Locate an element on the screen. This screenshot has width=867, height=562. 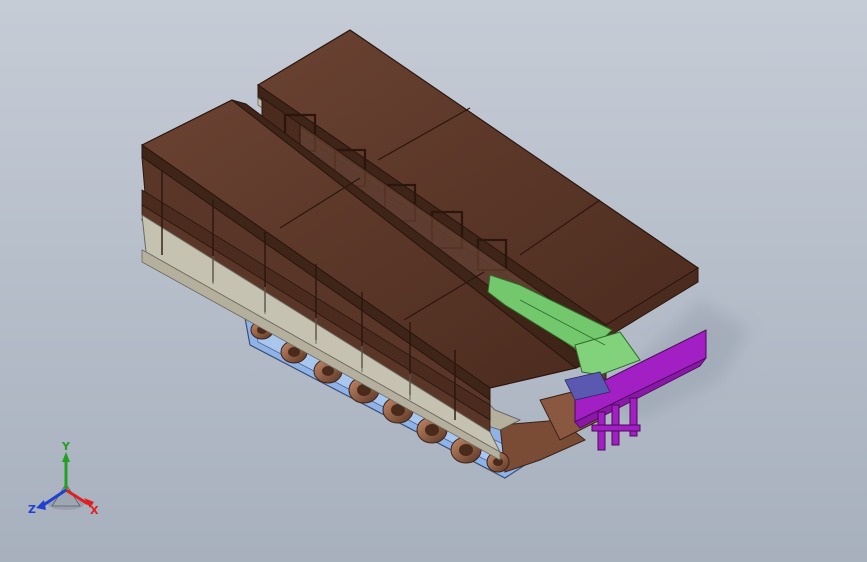
z-axis-label: Z is located at coordinates (32, 509).